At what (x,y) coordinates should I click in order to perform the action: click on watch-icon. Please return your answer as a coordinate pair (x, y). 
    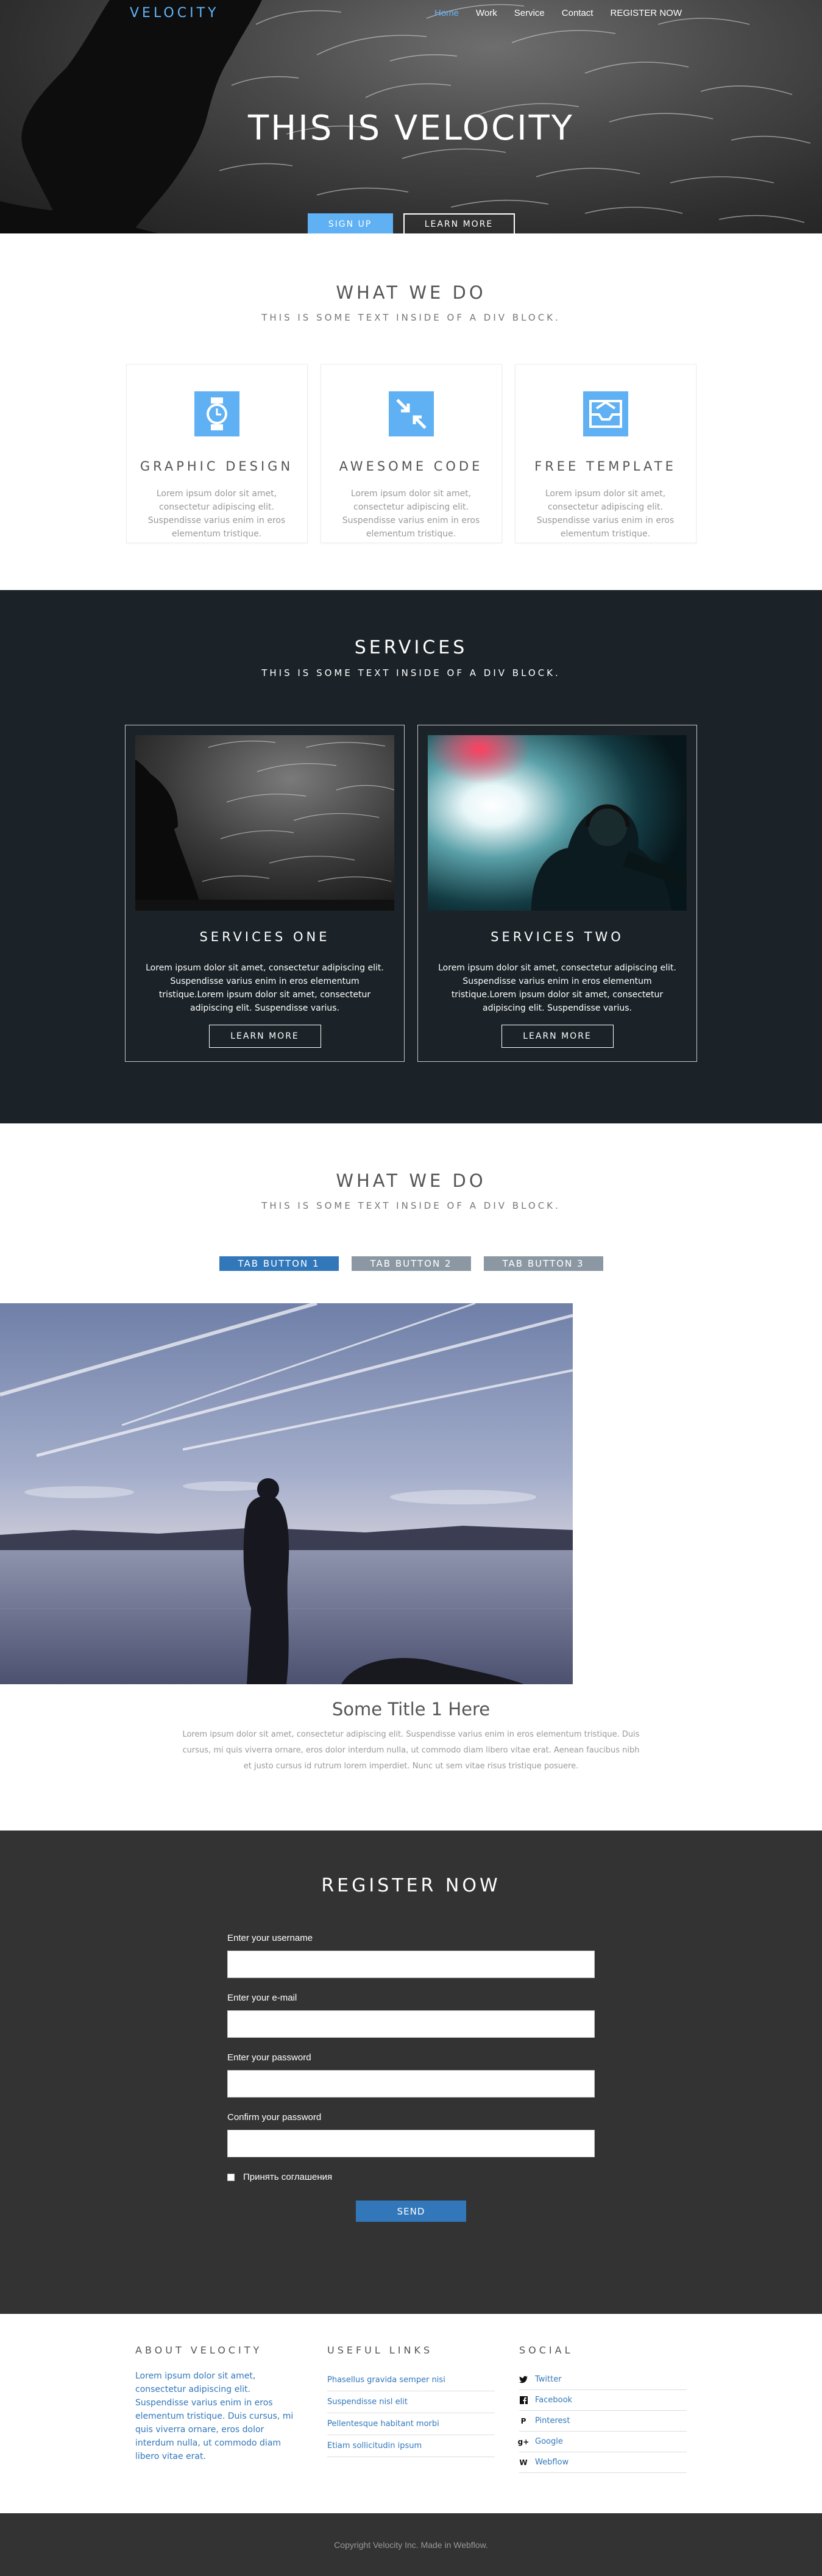
    Looking at the image, I should click on (216, 413).